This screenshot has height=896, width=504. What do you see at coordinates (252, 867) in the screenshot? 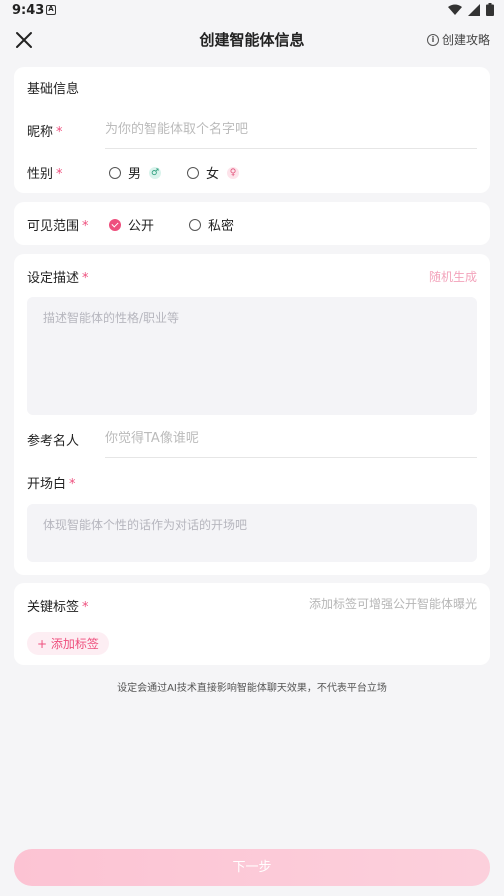
I see `next-button: 下一步` at bounding box center [252, 867].